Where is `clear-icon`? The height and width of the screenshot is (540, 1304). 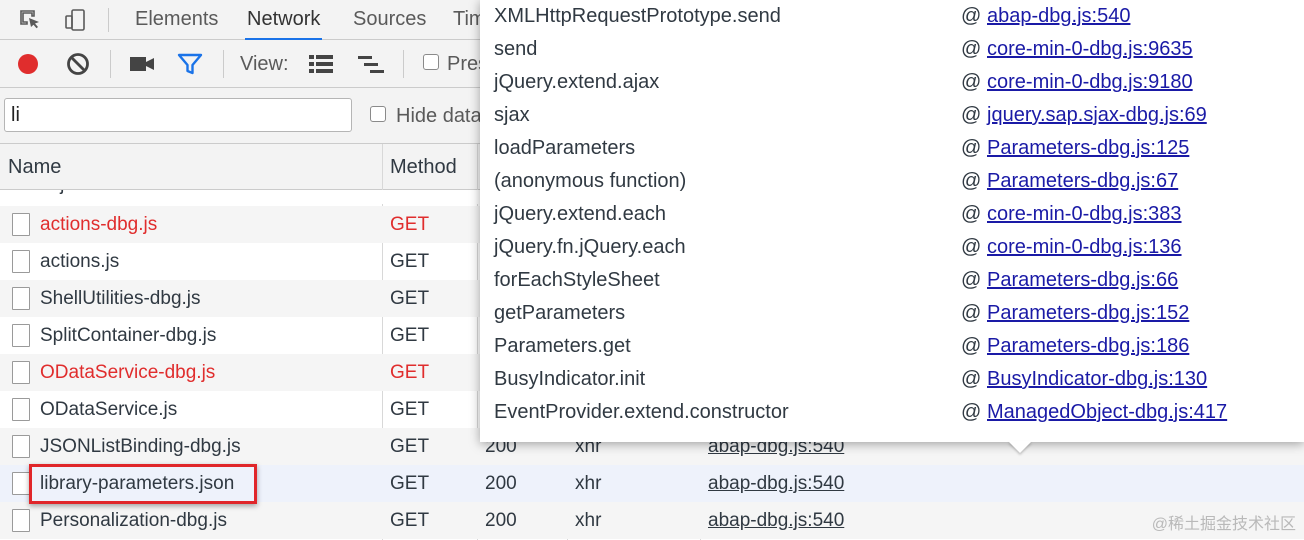 clear-icon is located at coordinates (78, 64).